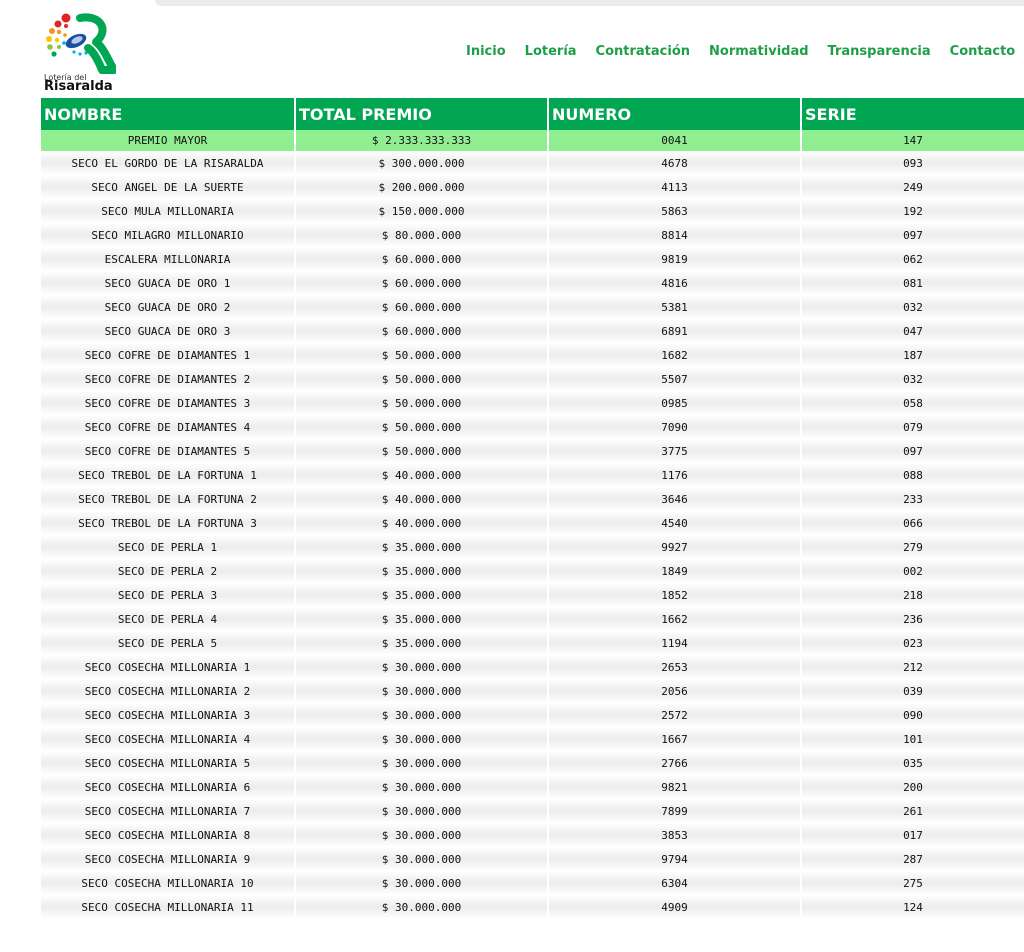 Image resolution: width=1024 pixels, height=952 pixels. Describe the element at coordinates (674, 114) in the screenshot. I see `col-header-numero: NUMERO` at that location.